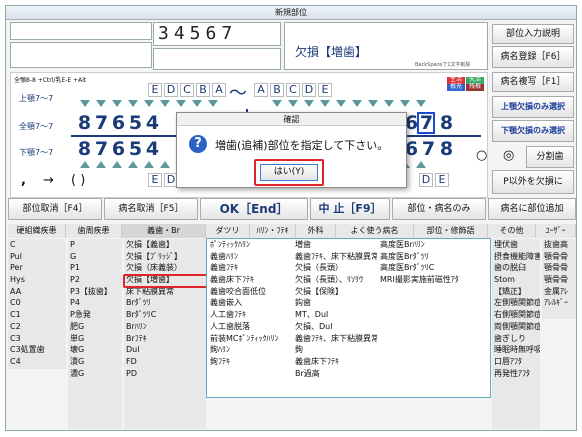 The height and width of the screenshot is (437, 582). Describe the element at coordinates (532, 209) in the screenshot. I see `add-site-button: 病名に部位追加` at that location.